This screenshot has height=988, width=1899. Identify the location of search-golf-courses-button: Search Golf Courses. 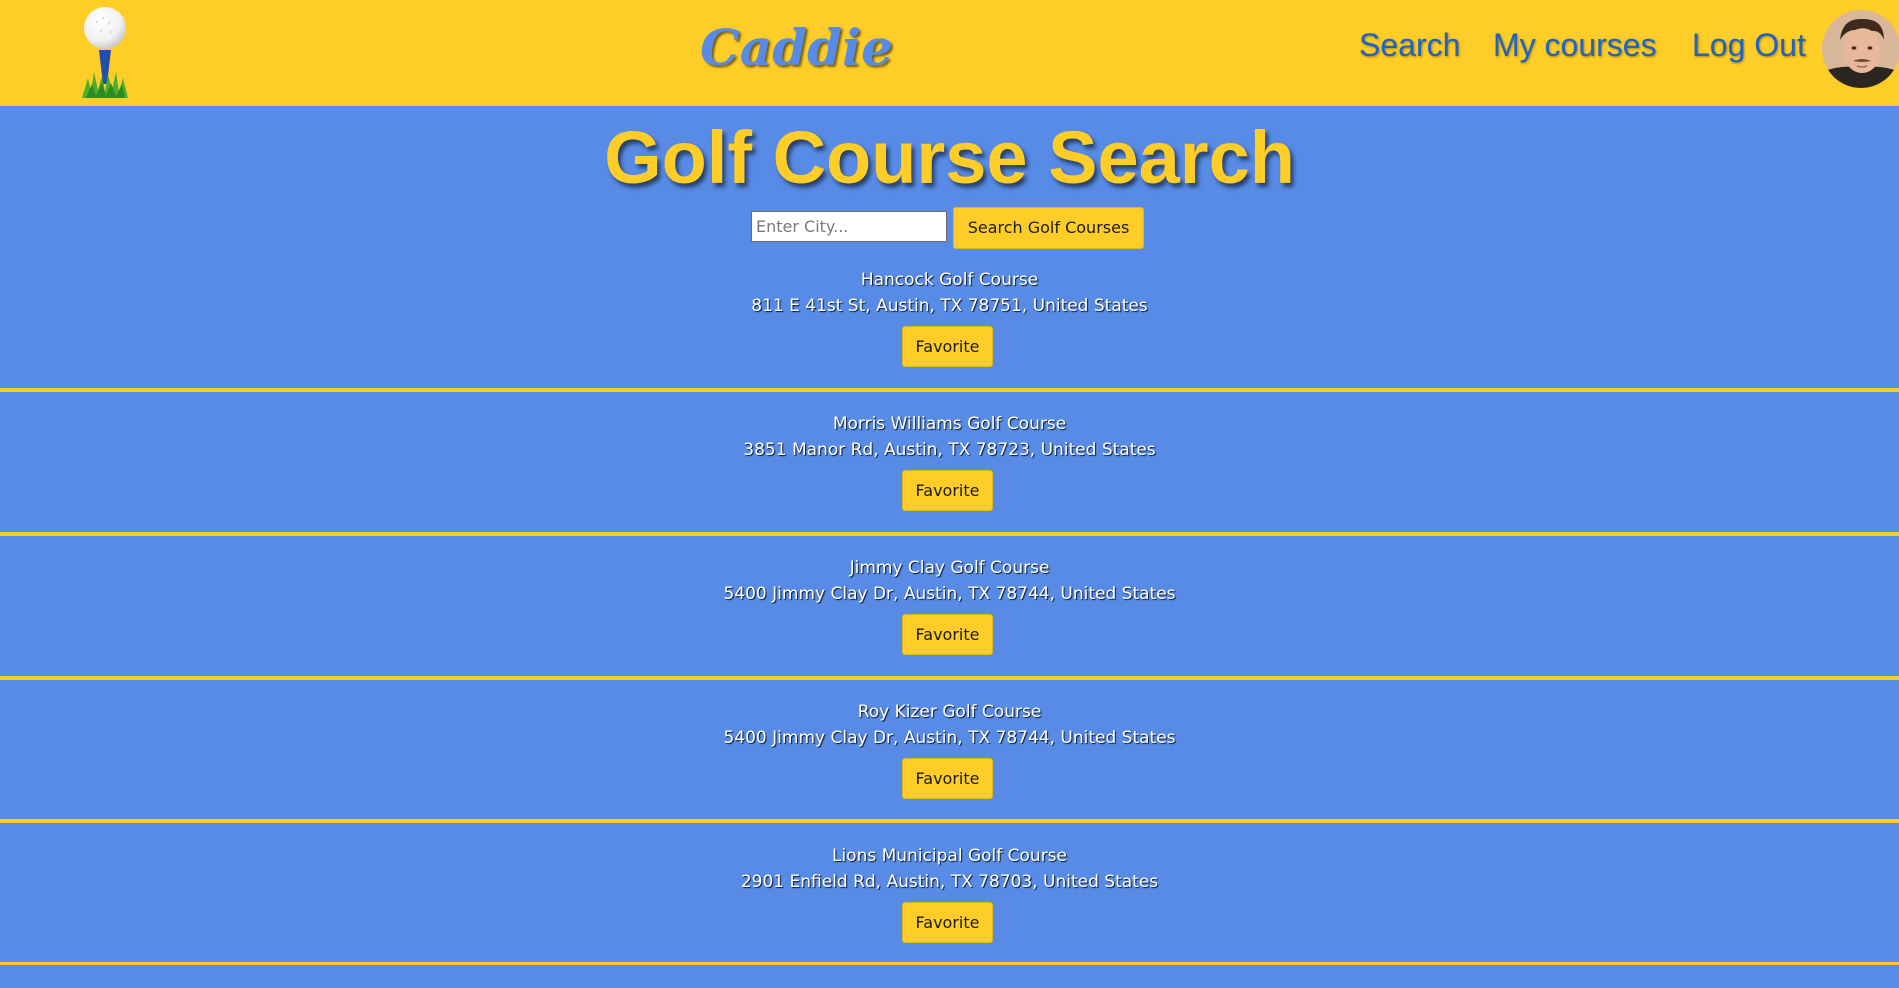
(1048, 228).